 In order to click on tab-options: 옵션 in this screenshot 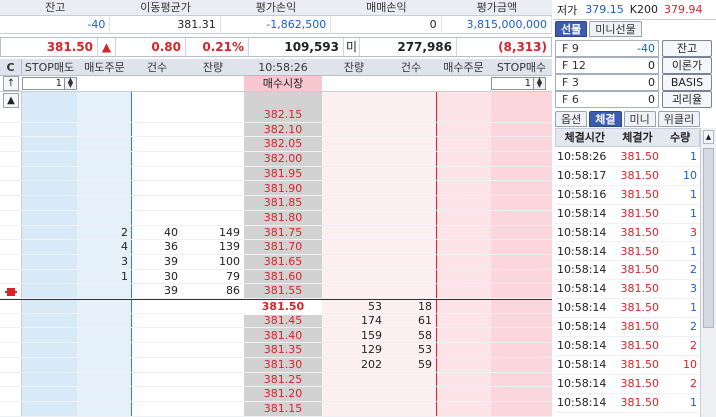, I will do `click(571, 119)`.